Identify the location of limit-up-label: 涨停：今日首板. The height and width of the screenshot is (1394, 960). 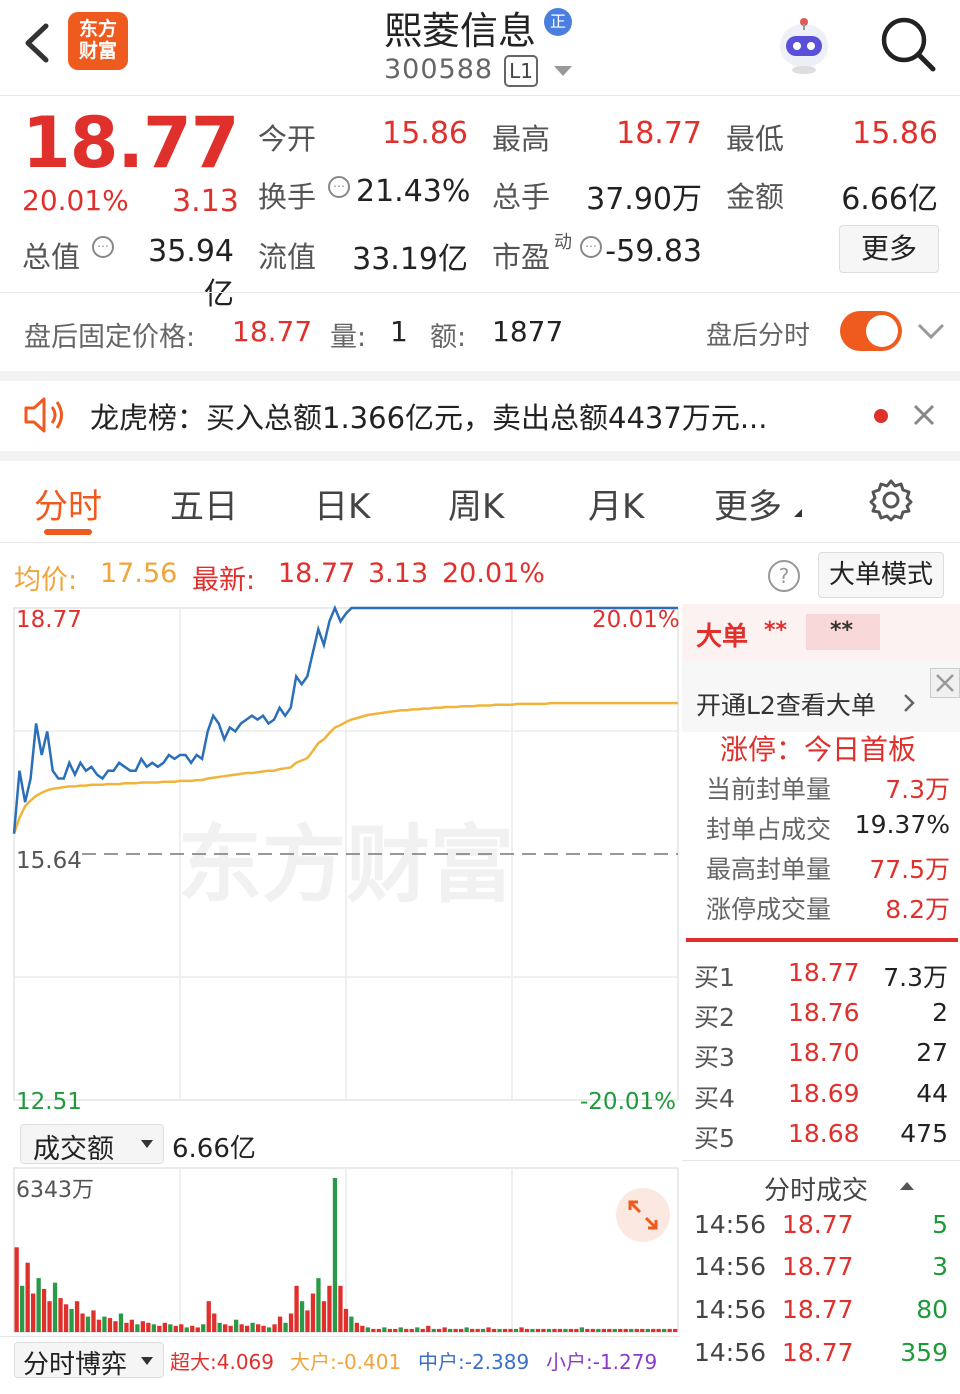
(818, 749).